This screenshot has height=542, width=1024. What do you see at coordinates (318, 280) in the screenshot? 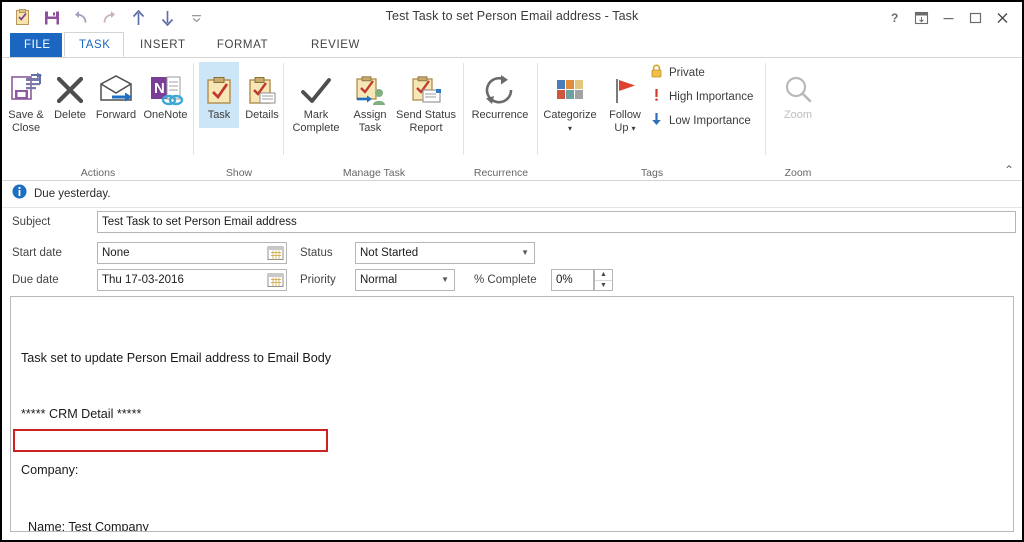
I see `priority-label: Priority` at bounding box center [318, 280].